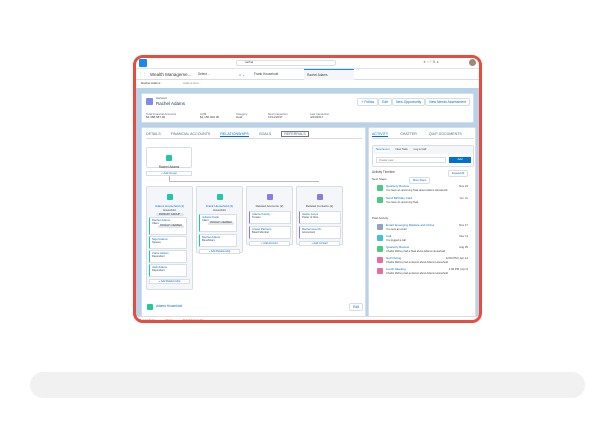 This screenshot has height=421, width=615. Describe the element at coordinates (460, 160) in the screenshot. I see `add-button: Add` at that location.